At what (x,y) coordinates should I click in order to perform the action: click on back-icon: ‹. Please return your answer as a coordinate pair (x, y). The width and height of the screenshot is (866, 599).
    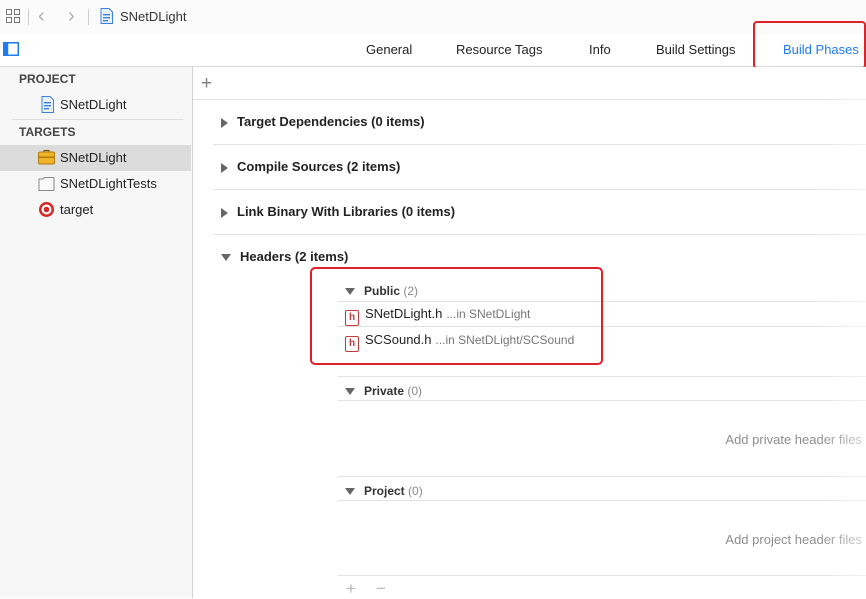
    Looking at the image, I should click on (41, 16).